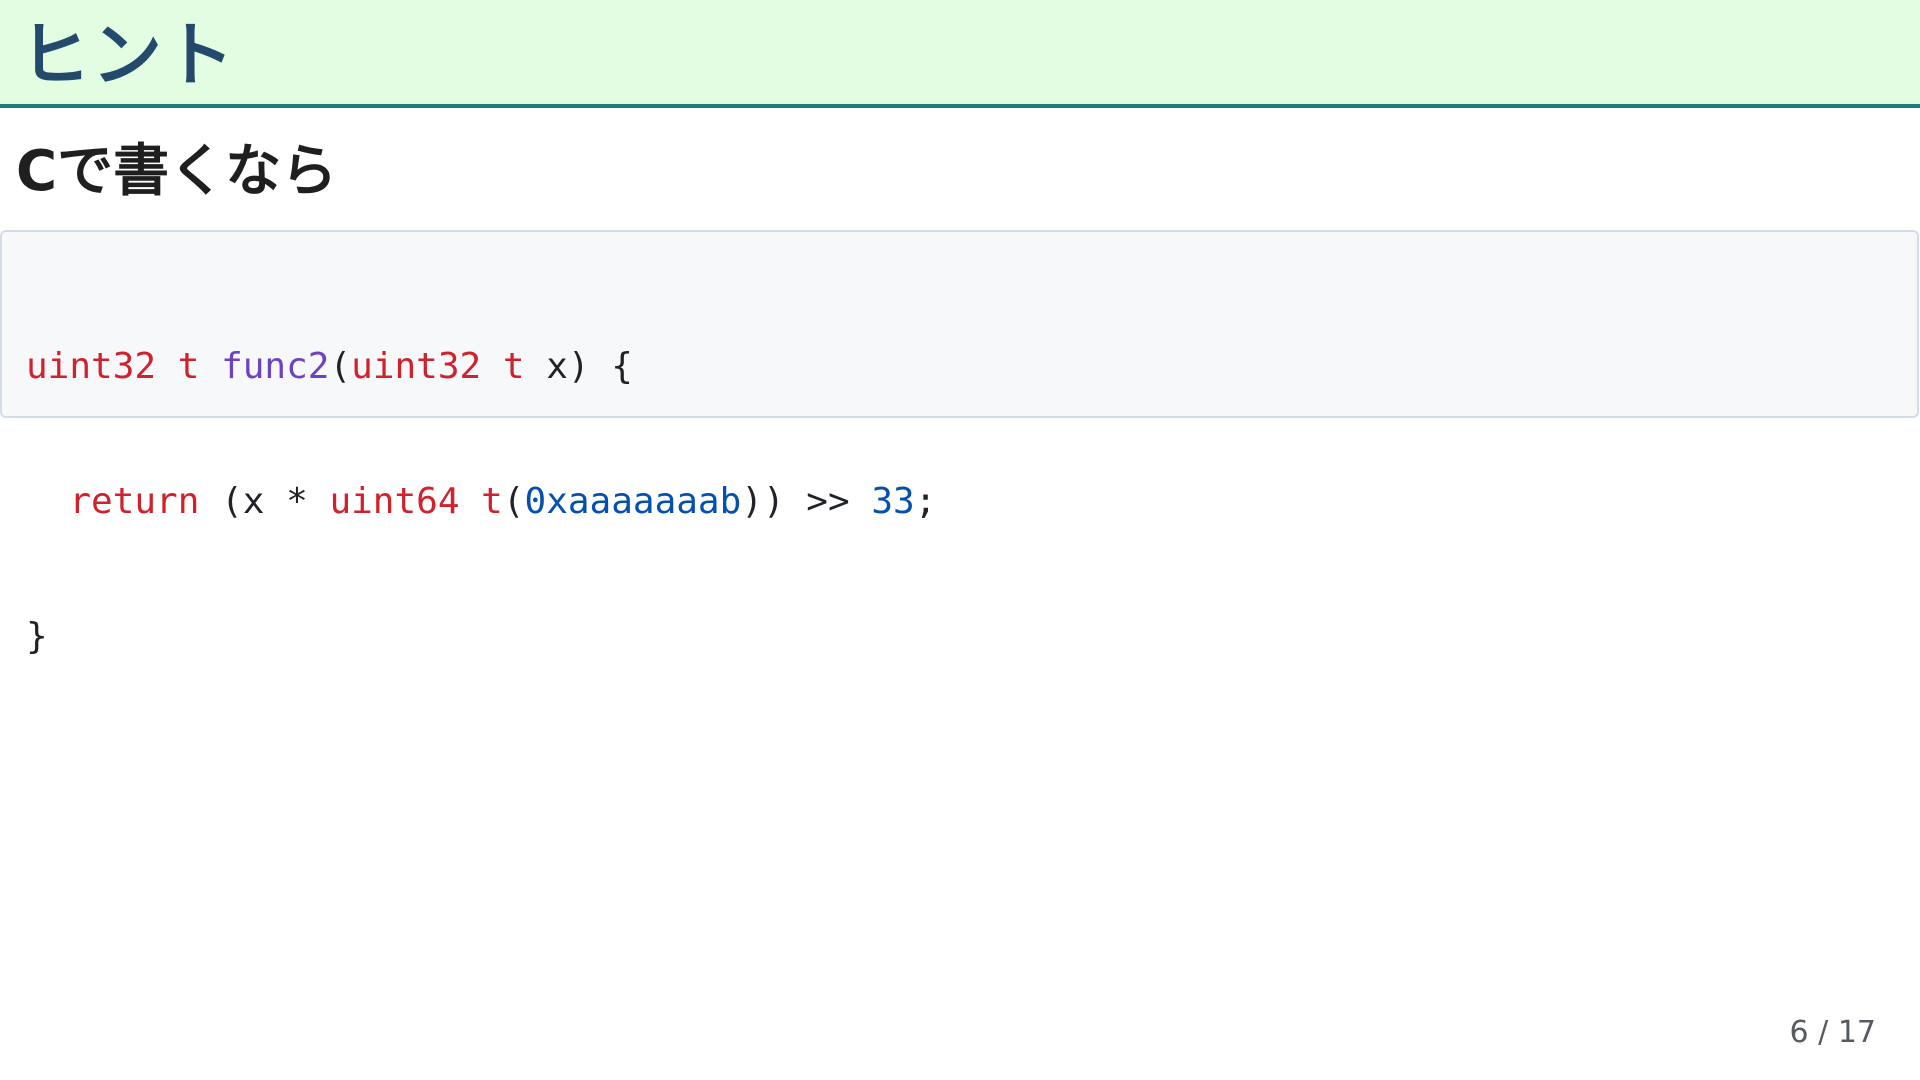 This screenshot has width=1920, height=1080. What do you see at coordinates (893, 501) in the screenshot?
I see `code-token: 33` at bounding box center [893, 501].